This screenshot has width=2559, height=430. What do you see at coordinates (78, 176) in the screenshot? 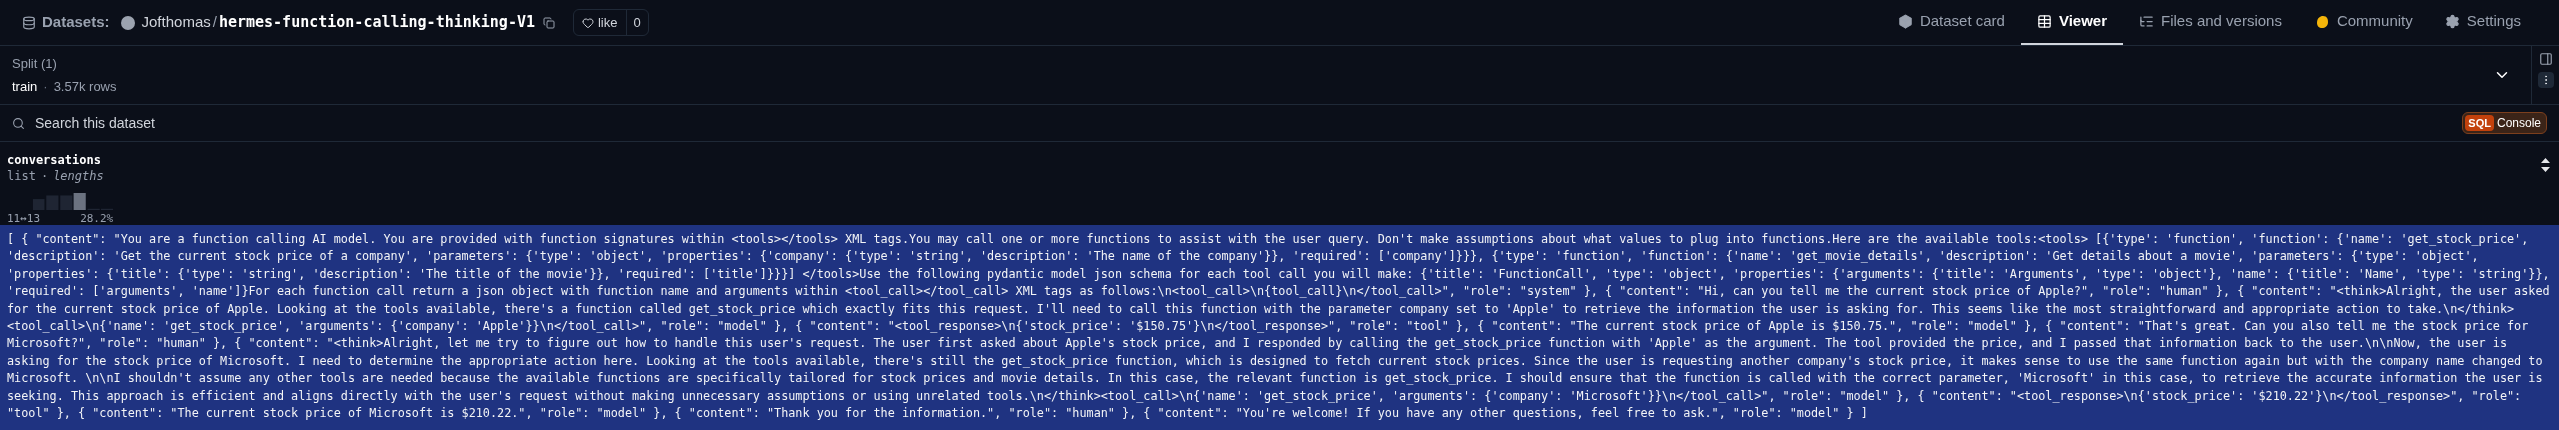
I see `column-subtype: lengths` at bounding box center [78, 176].